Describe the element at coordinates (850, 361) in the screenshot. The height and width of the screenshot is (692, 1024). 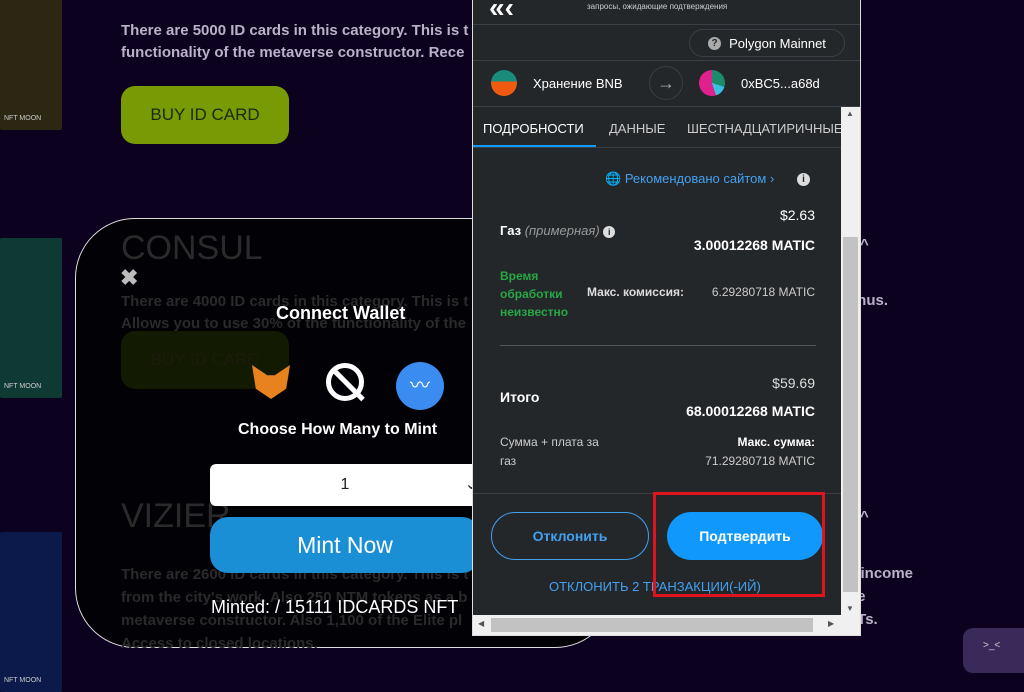
I see `vertical-scrollbar: ▲ ▼` at that location.